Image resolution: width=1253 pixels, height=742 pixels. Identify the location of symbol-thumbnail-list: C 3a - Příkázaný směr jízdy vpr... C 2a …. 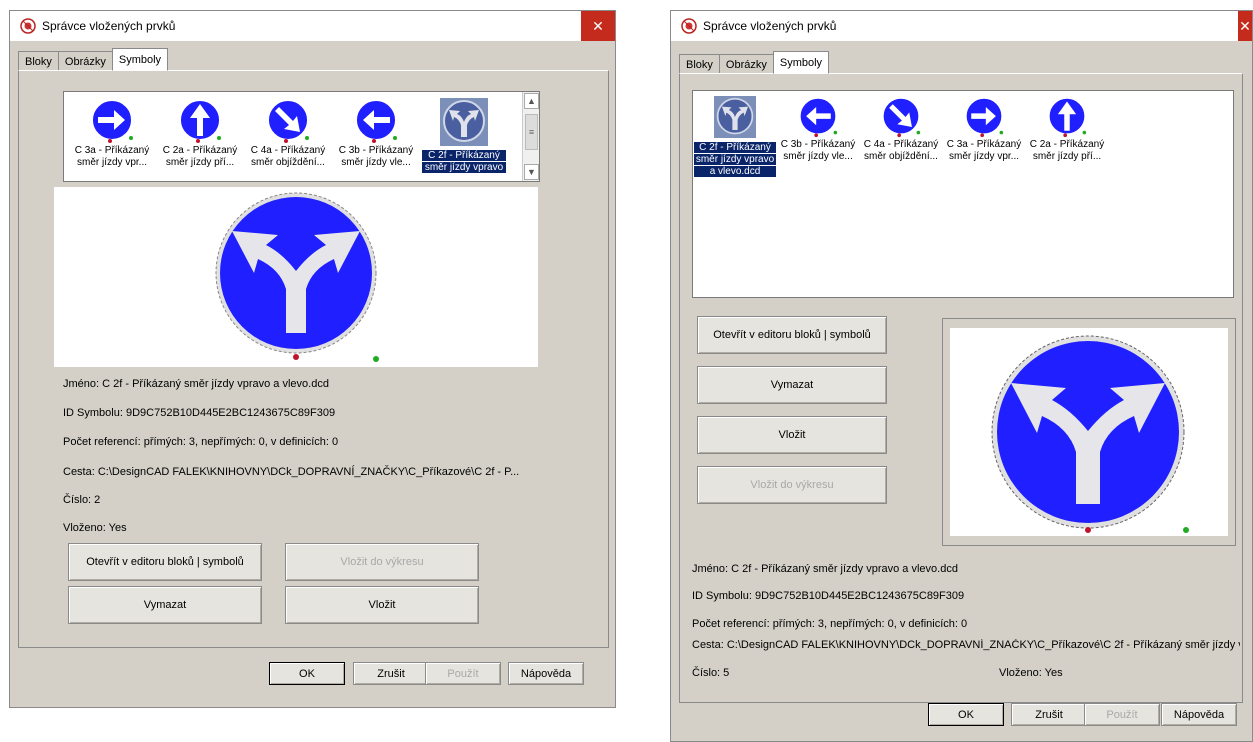
(301, 136).